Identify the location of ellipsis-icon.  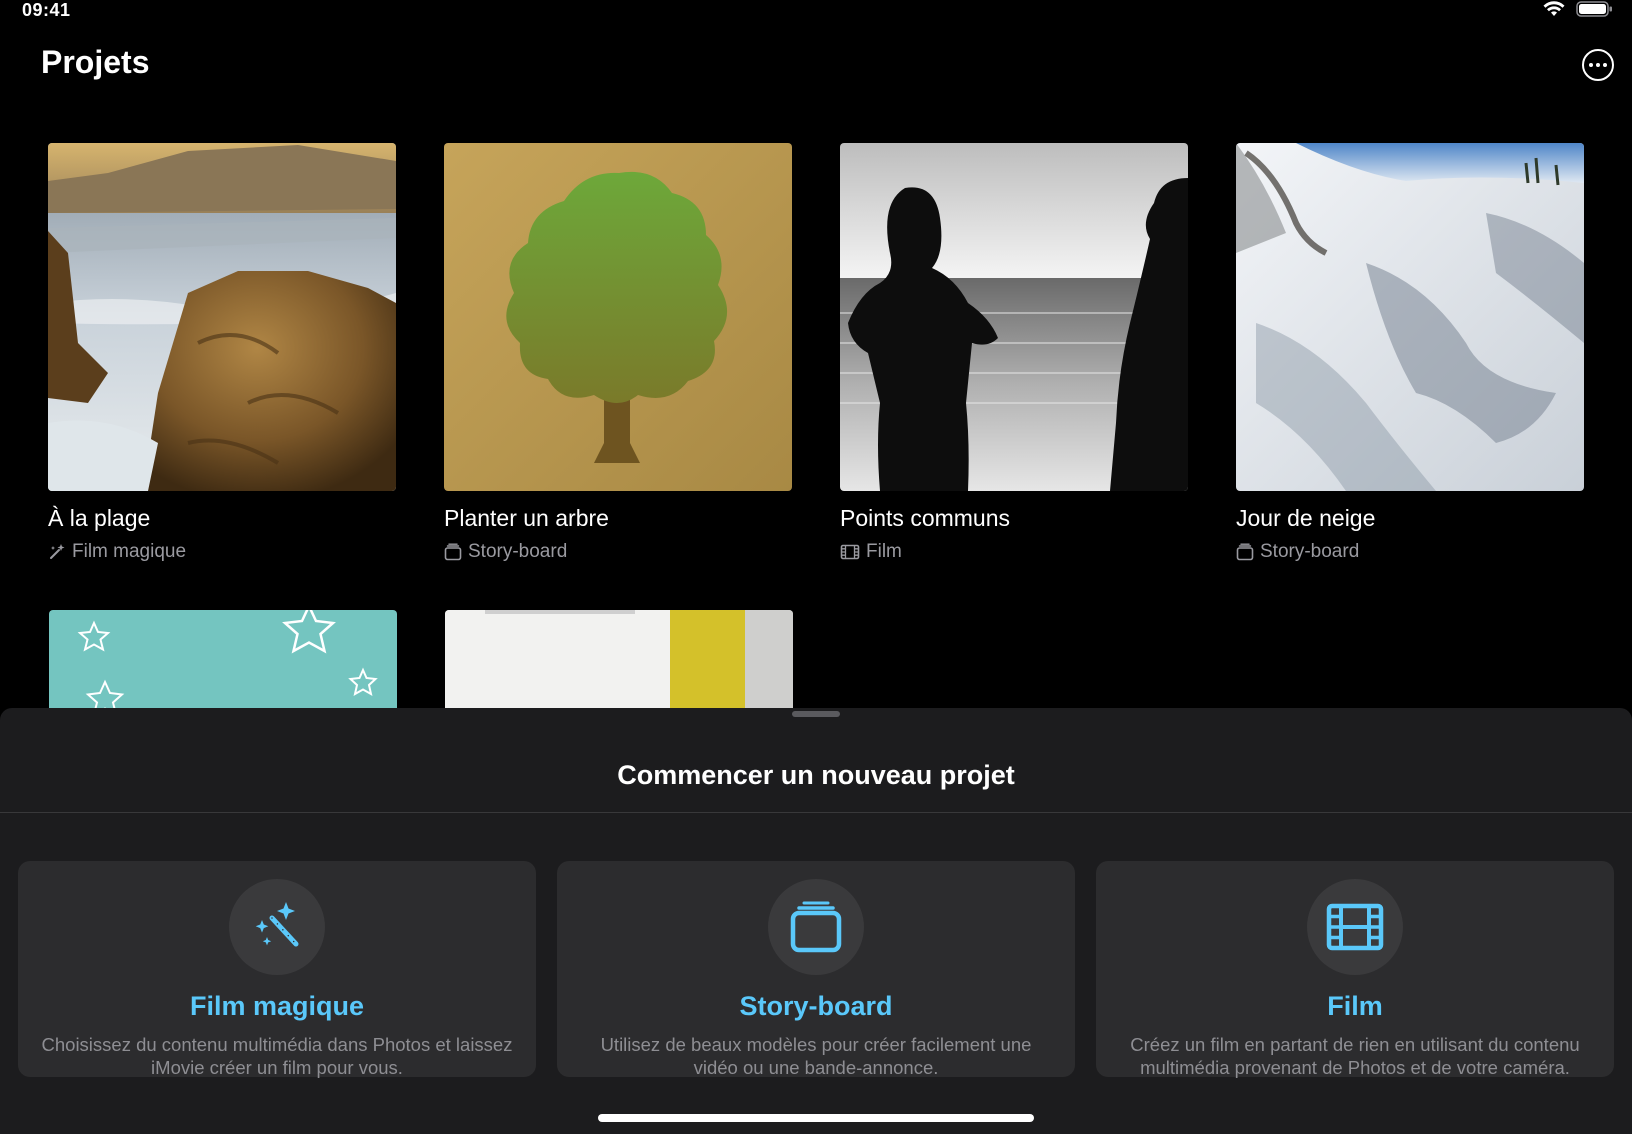
(1591, 65).